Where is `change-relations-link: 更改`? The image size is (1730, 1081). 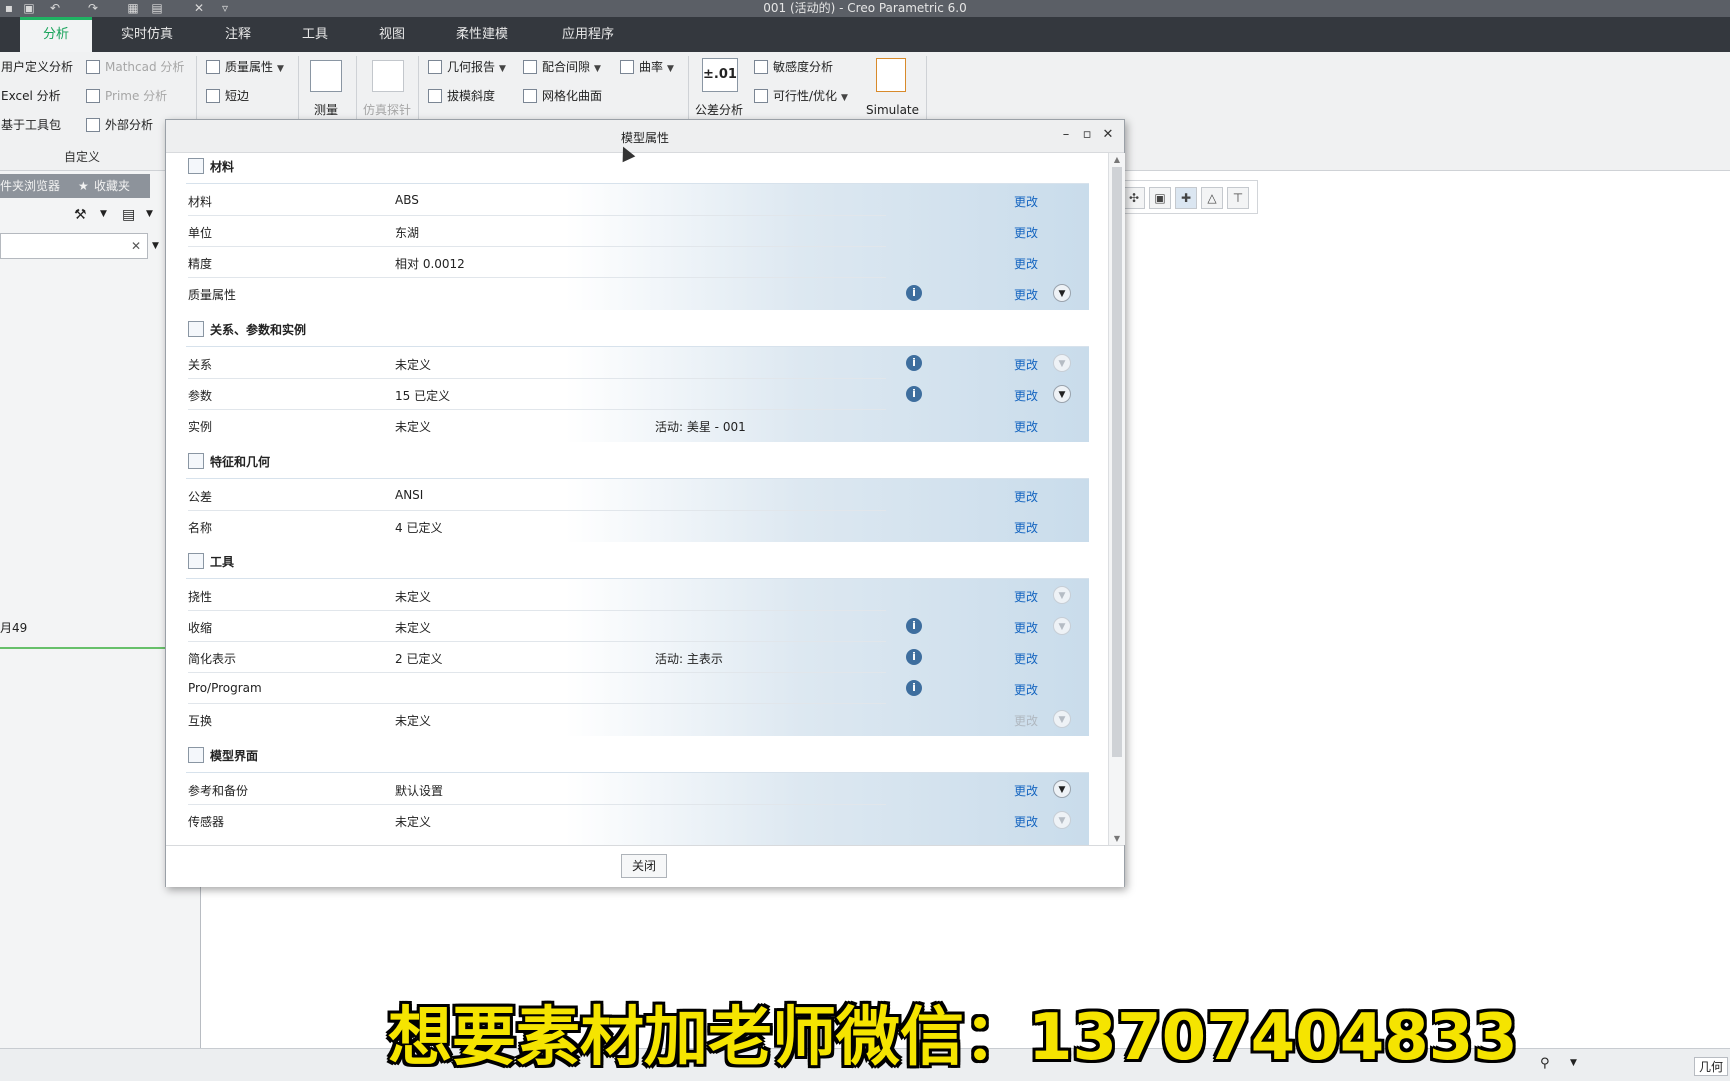 change-relations-link: 更改 is located at coordinates (1026, 364).